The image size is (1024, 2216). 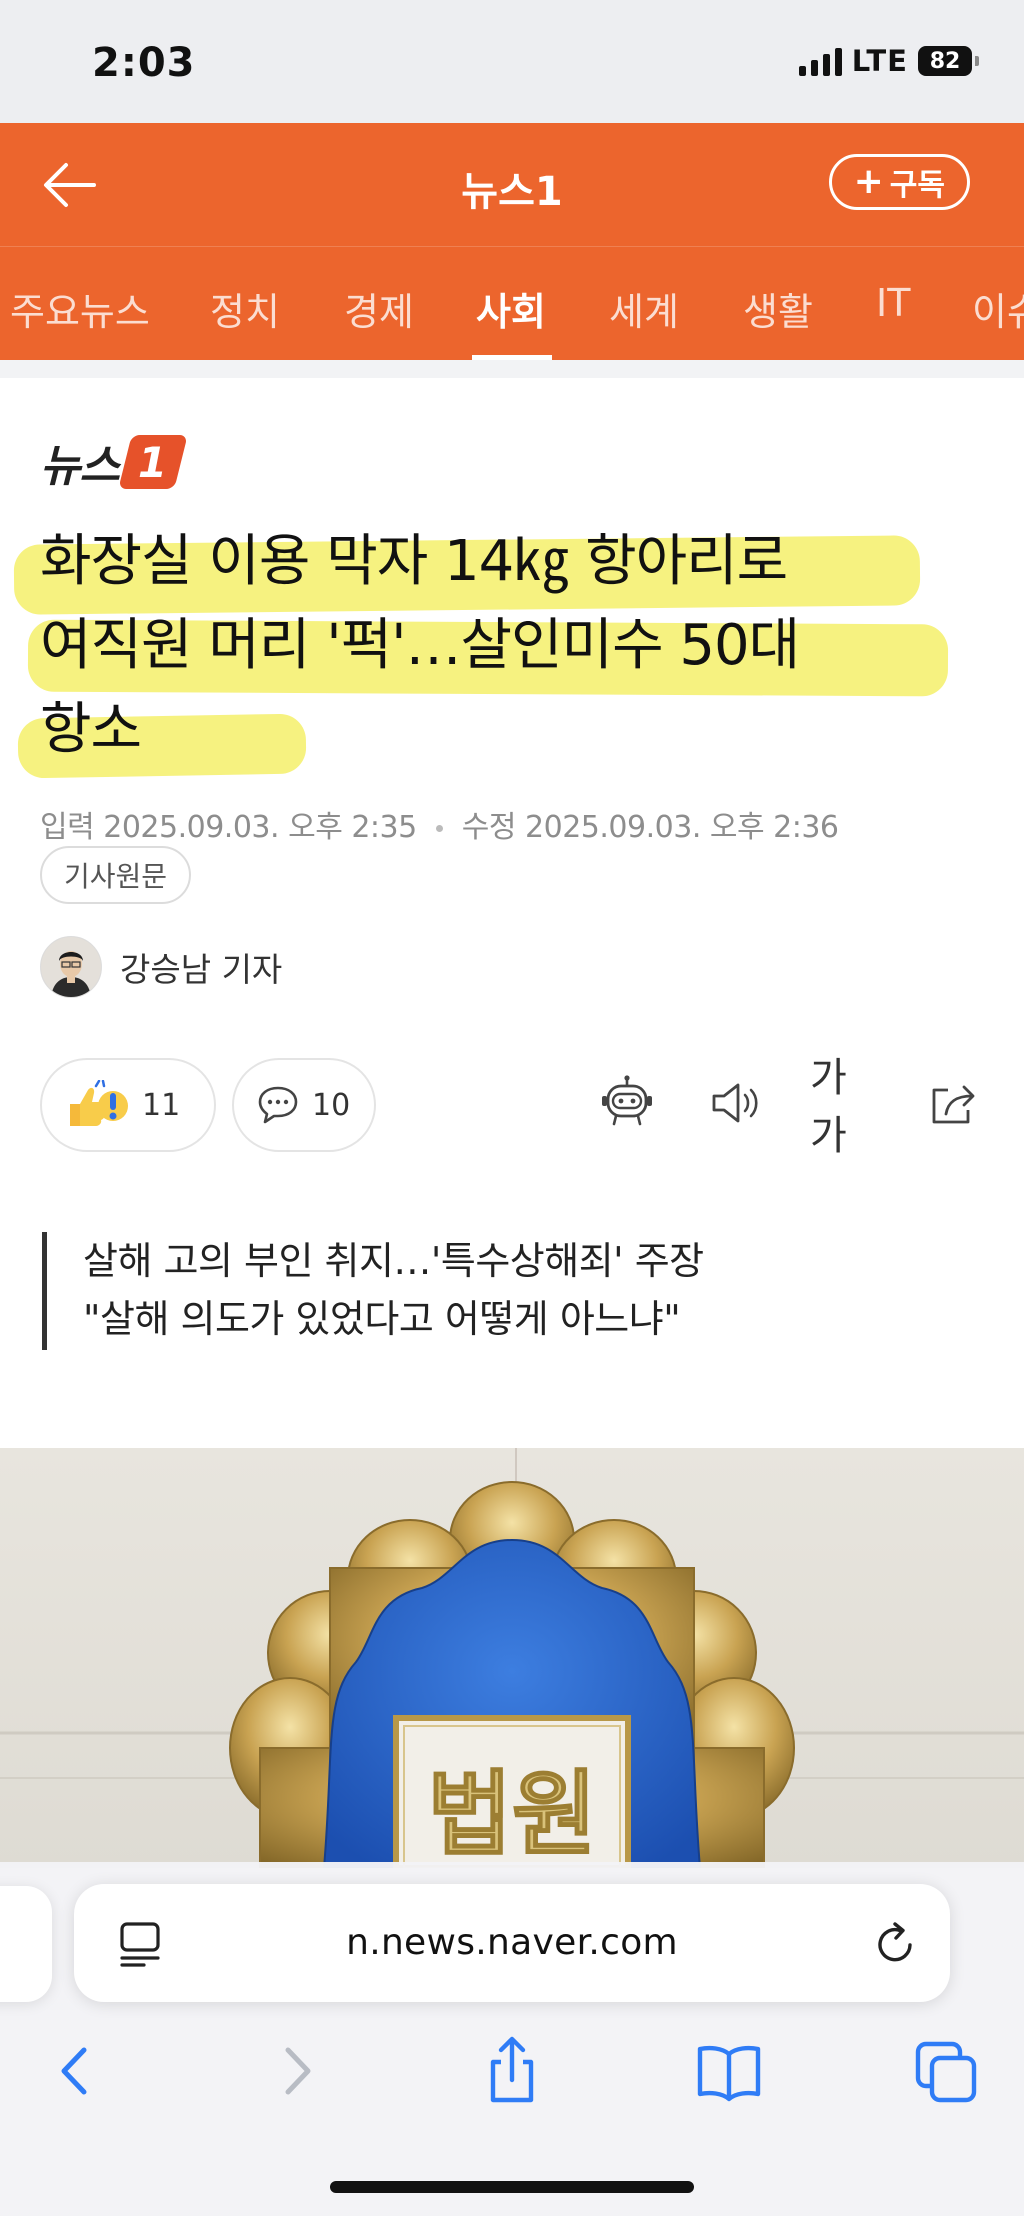 I want to click on publisher-logo-text: 뉴스, so click(x=80, y=466).